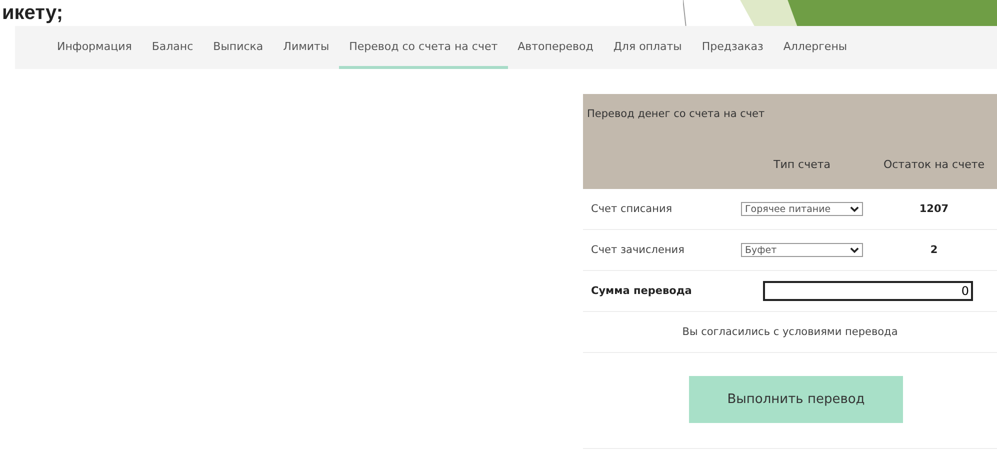  Describe the element at coordinates (306, 47) in the screenshot. I see `nav-tab: Лимиты` at that location.